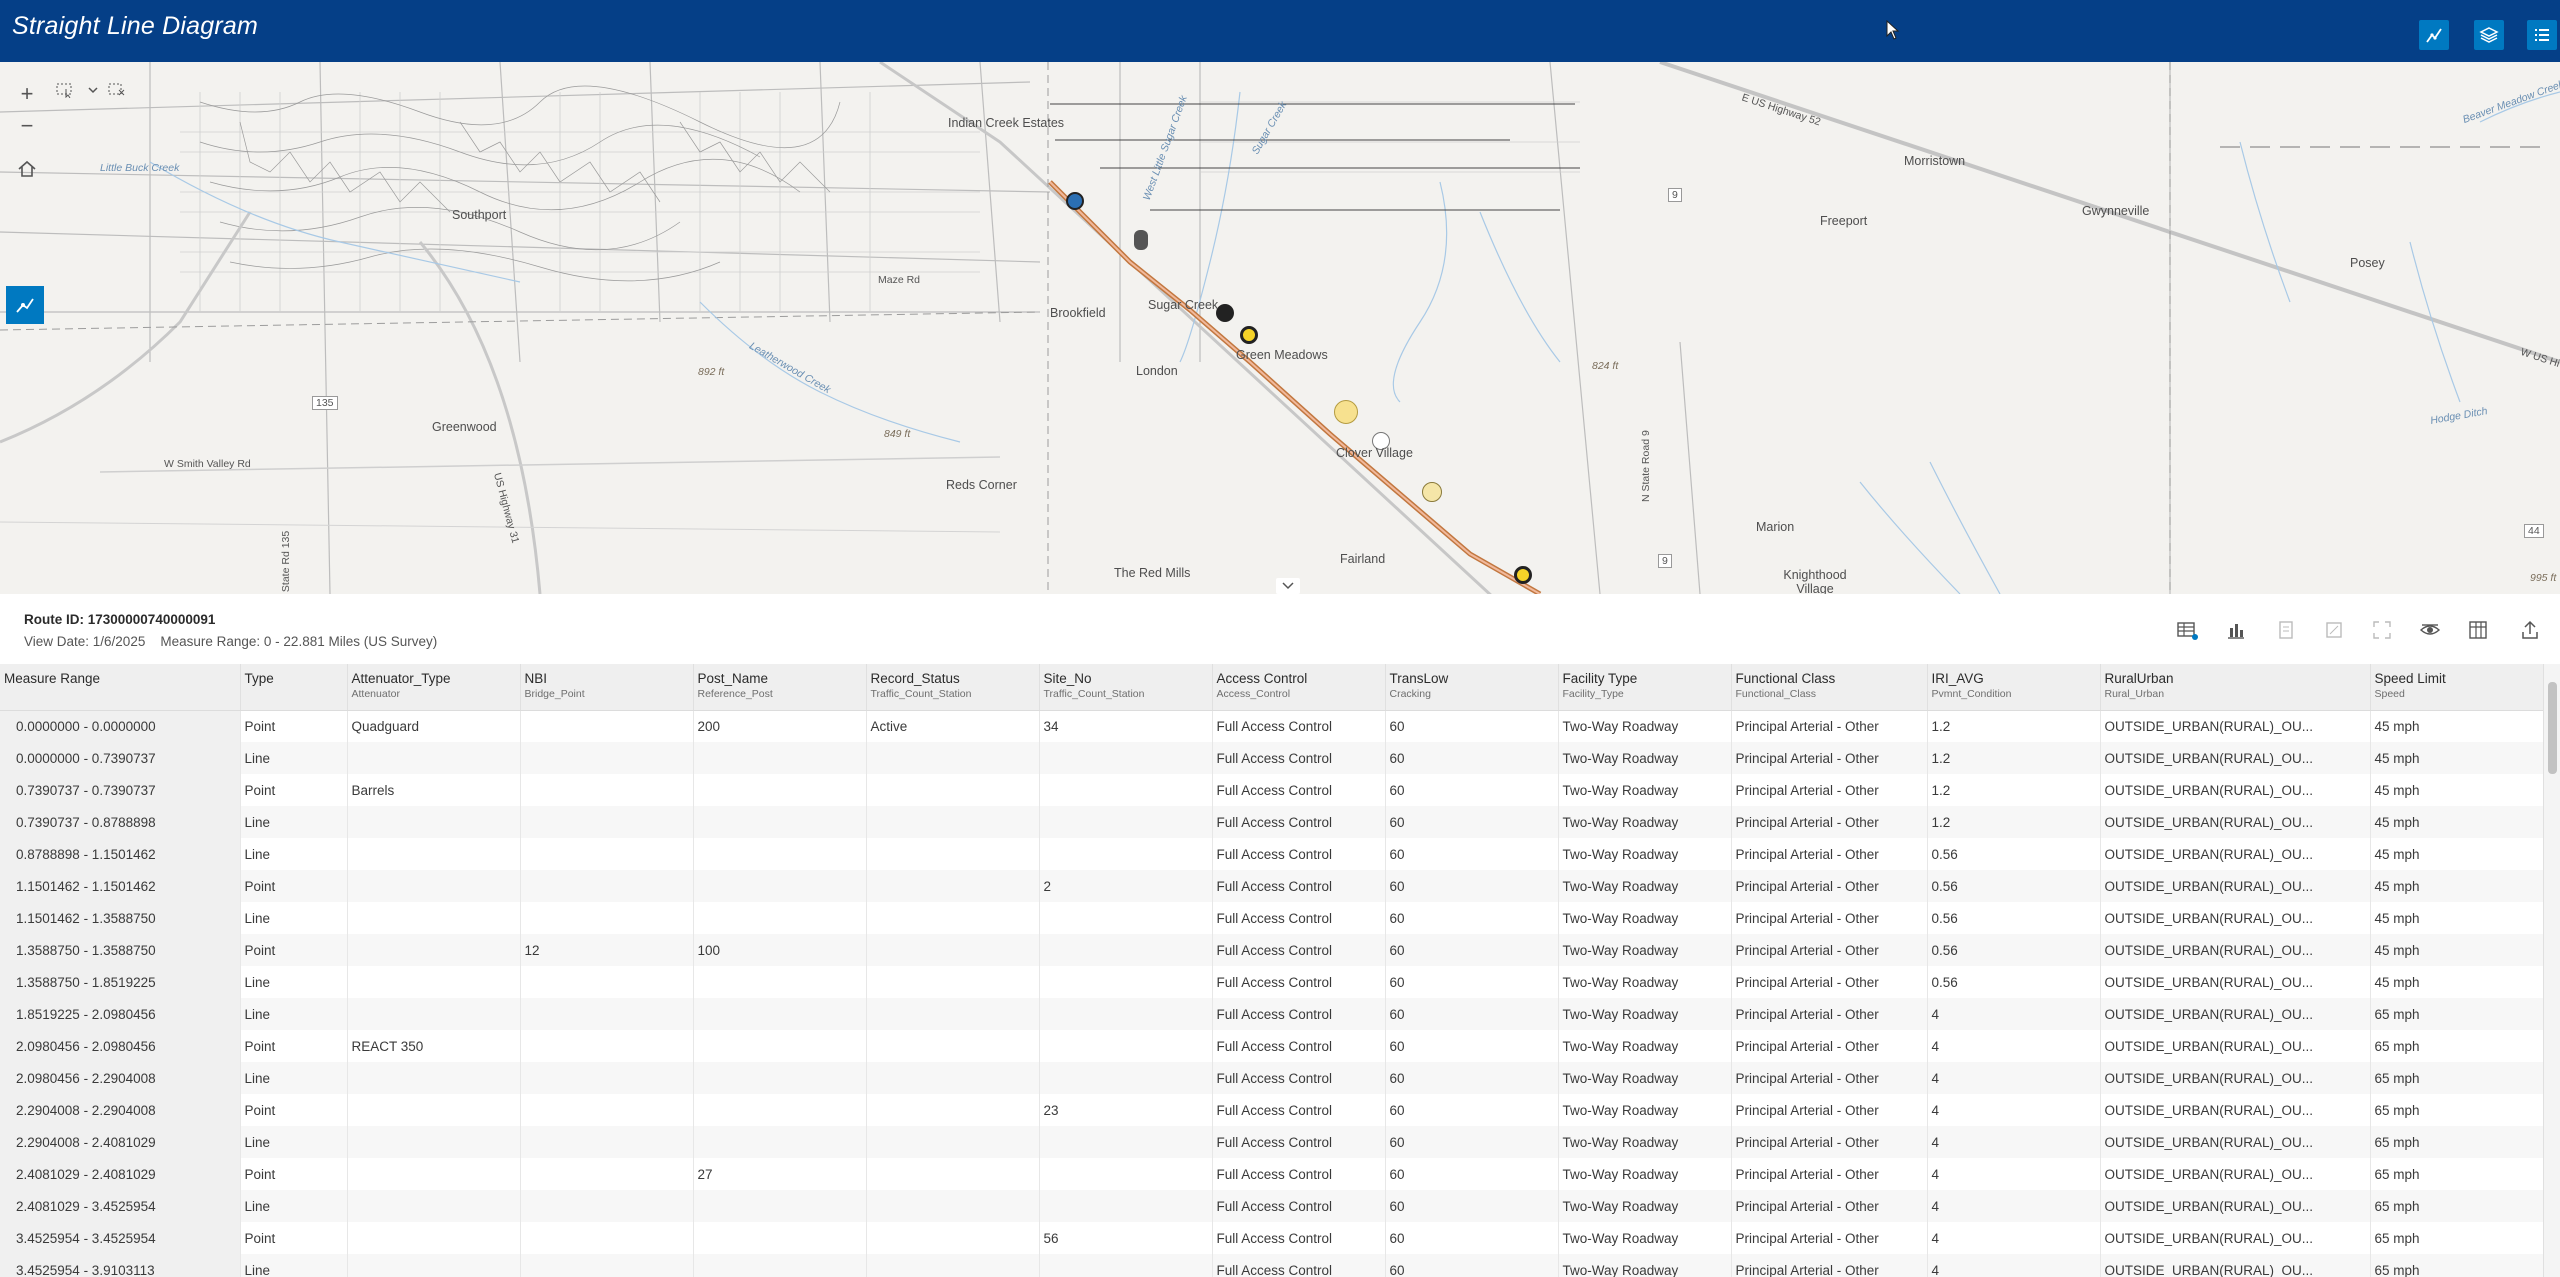 This screenshot has width=2560, height=1277. I want to click on column-header: NBI Bridge_Point, so click(607, 687).